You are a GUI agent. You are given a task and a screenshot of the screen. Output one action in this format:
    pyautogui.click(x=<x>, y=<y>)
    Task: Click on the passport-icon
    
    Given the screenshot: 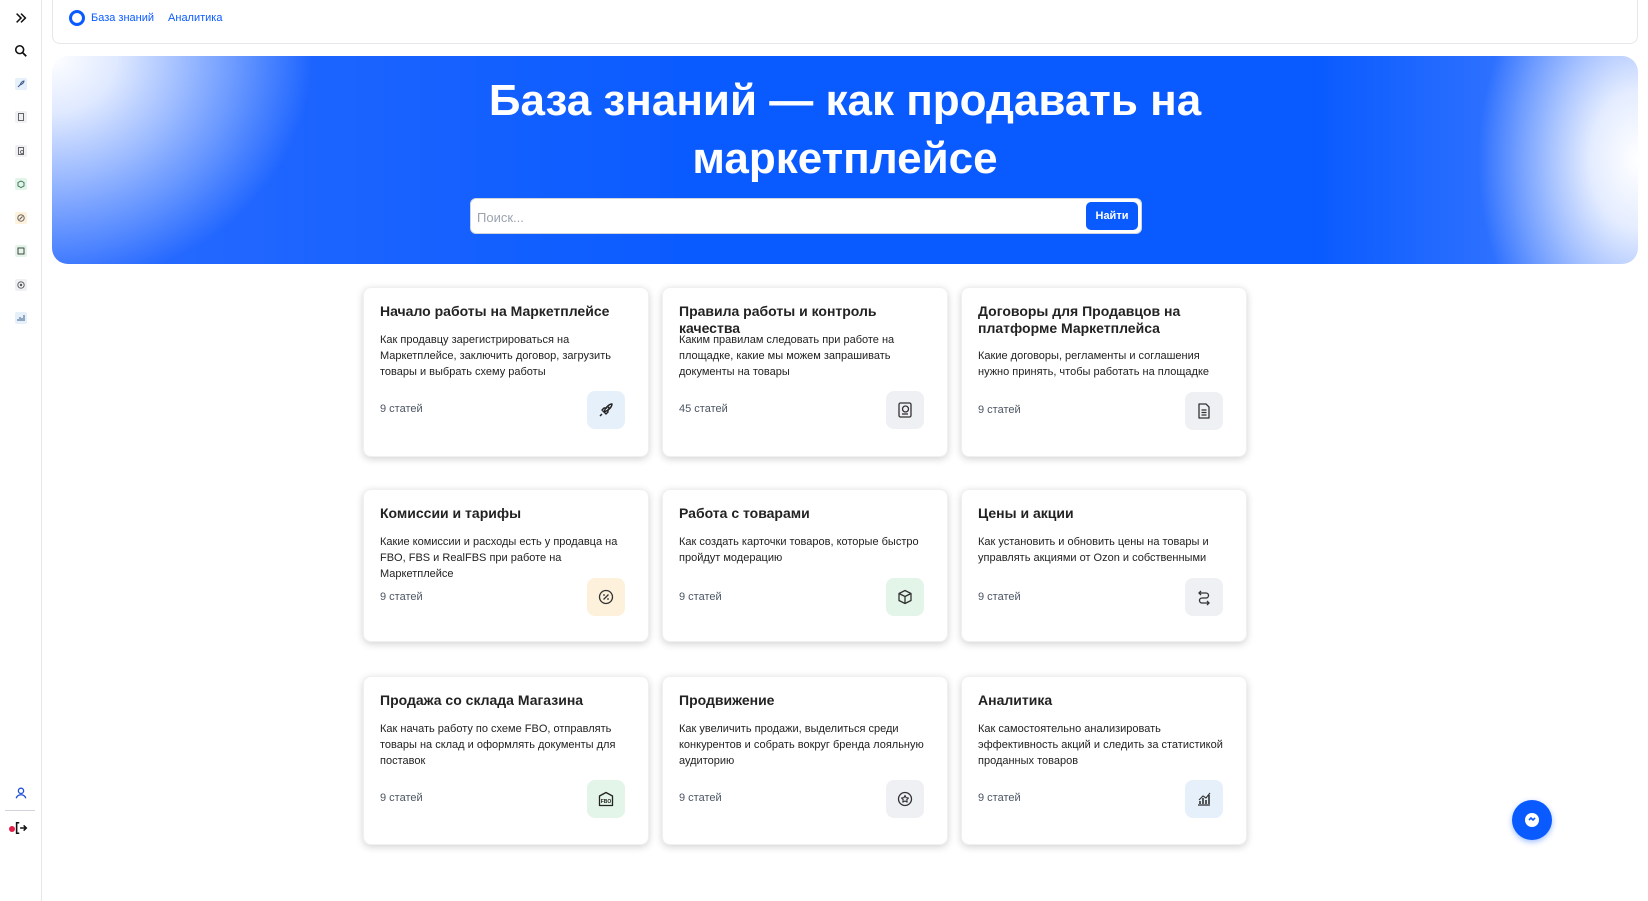 What is the action you would take?
    pyautogui.click(x=905, y=410)
    